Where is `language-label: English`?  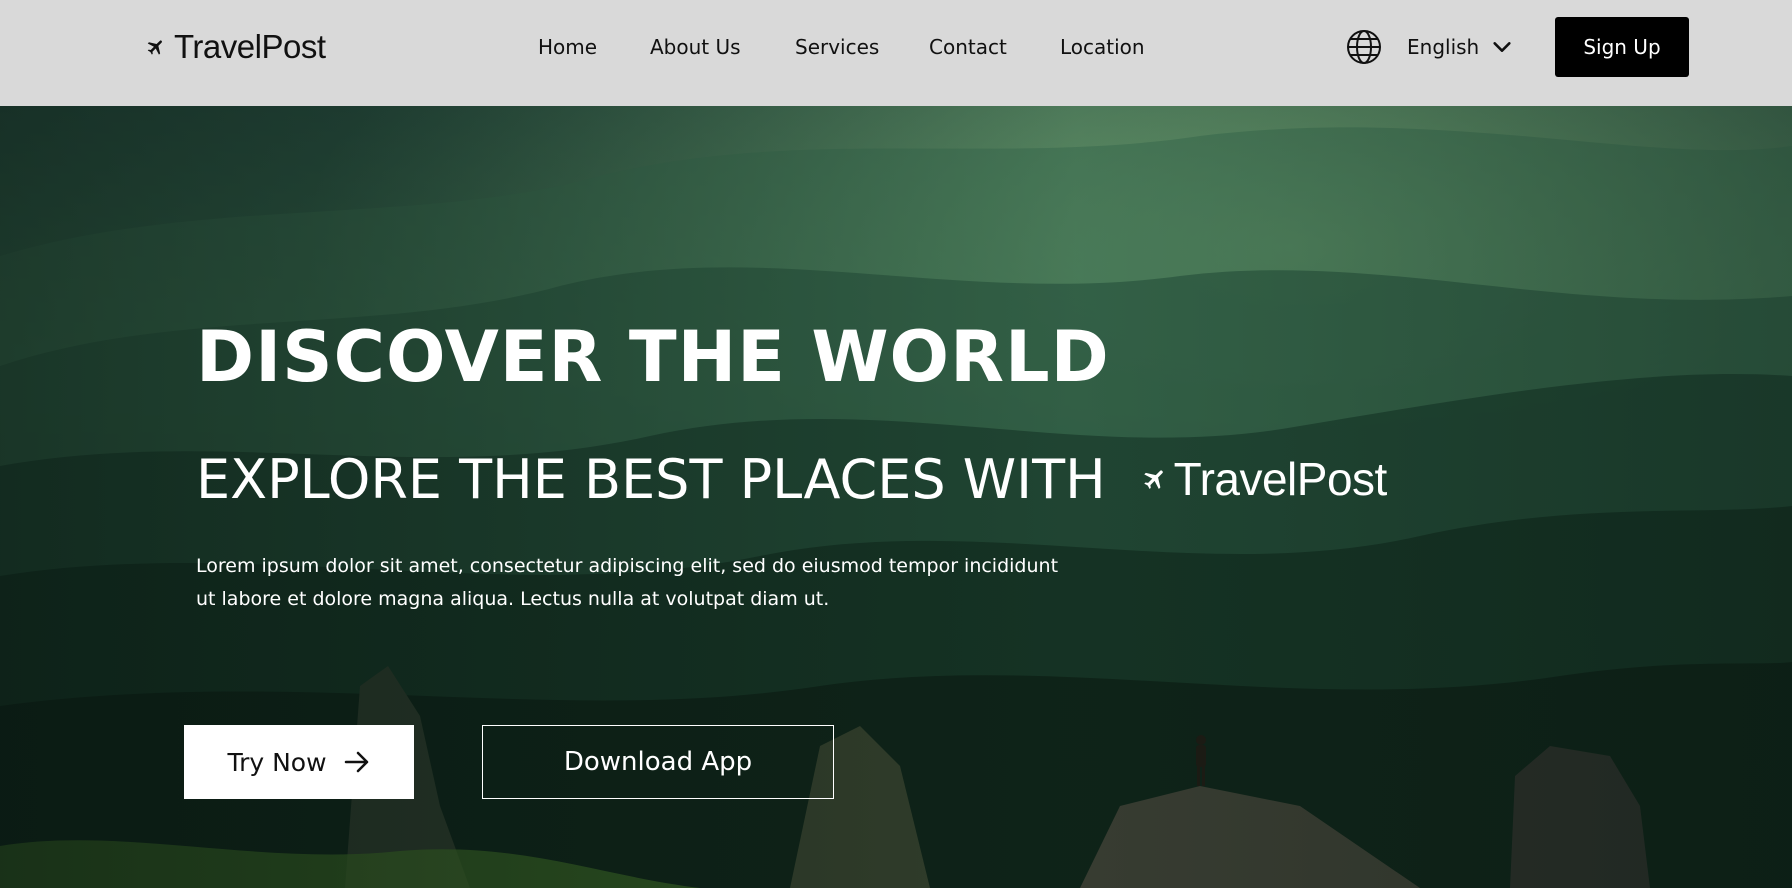
language-label: English is located at coordinates (1443, 47).